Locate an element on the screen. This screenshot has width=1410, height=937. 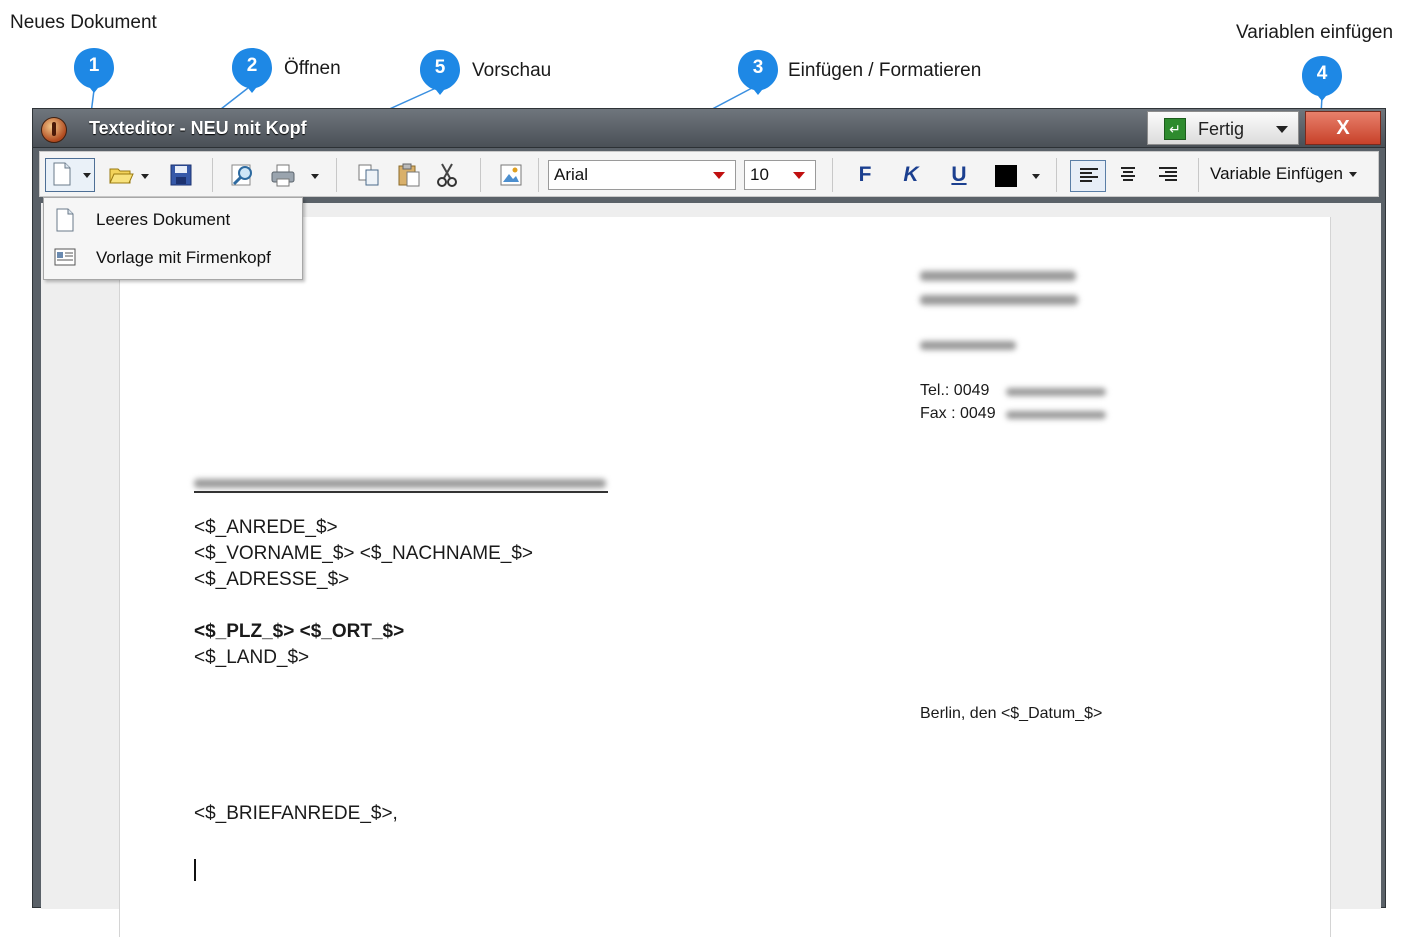
cut-scissors-icon is located at coordinates (447, 175).